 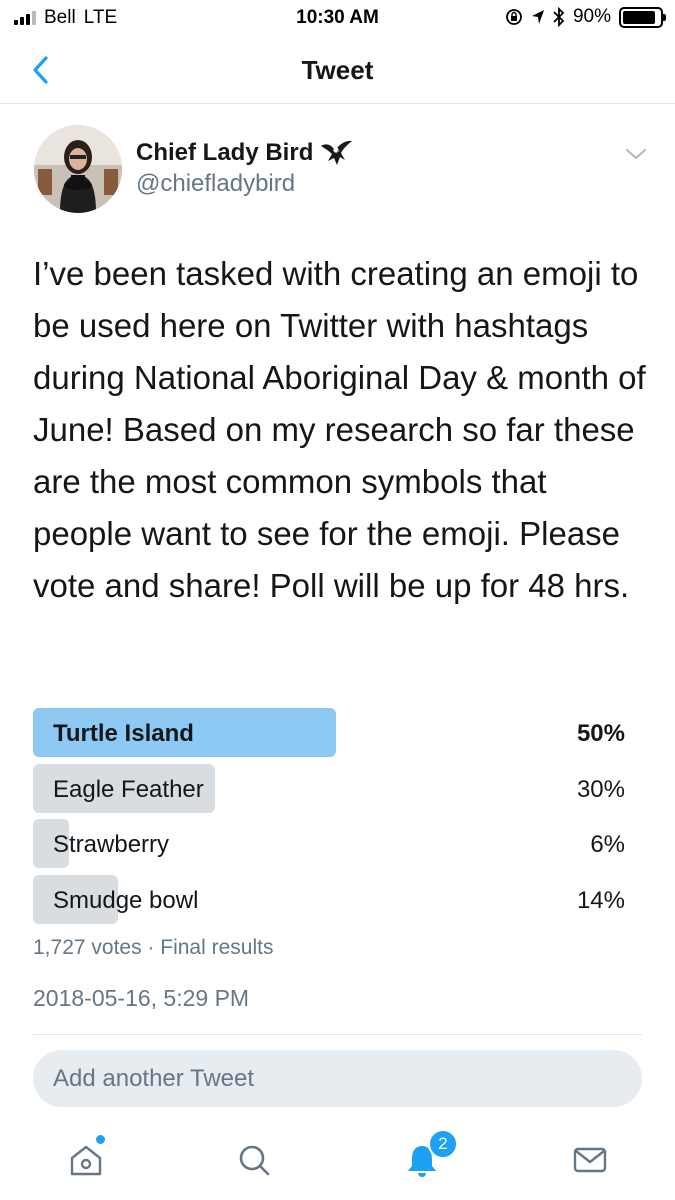 What do you see at coordinates (225, 152) in the screenshot?
I see `author-name-text: Chief Lady Bird` at bounding box center [225, 152].